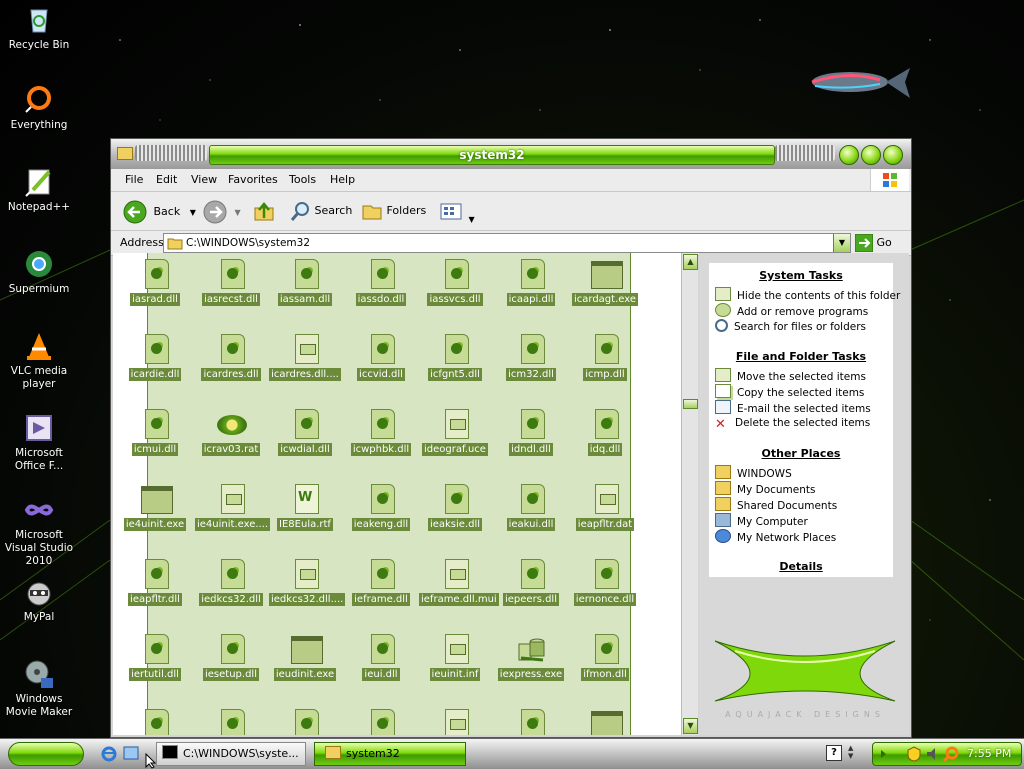 The height and width of the screenshot is (769, 1024). I want to click on tray-expand-icon, so click(883, 754).